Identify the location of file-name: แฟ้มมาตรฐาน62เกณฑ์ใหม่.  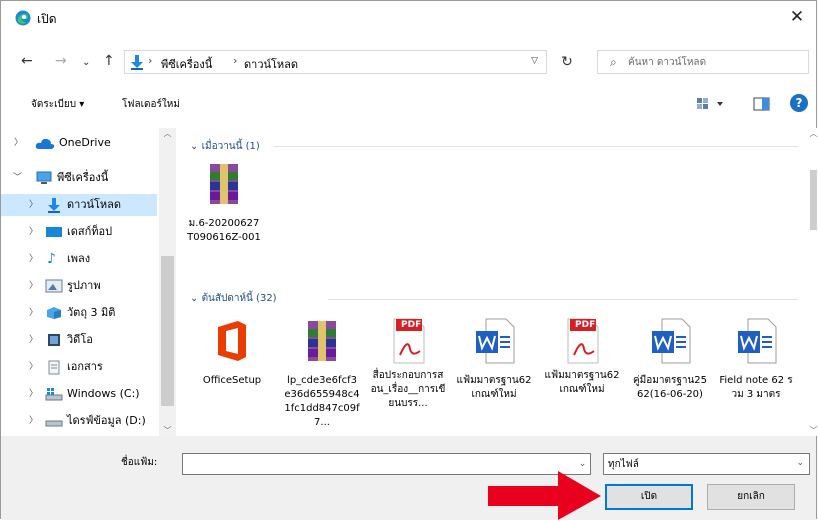
(582, 382).